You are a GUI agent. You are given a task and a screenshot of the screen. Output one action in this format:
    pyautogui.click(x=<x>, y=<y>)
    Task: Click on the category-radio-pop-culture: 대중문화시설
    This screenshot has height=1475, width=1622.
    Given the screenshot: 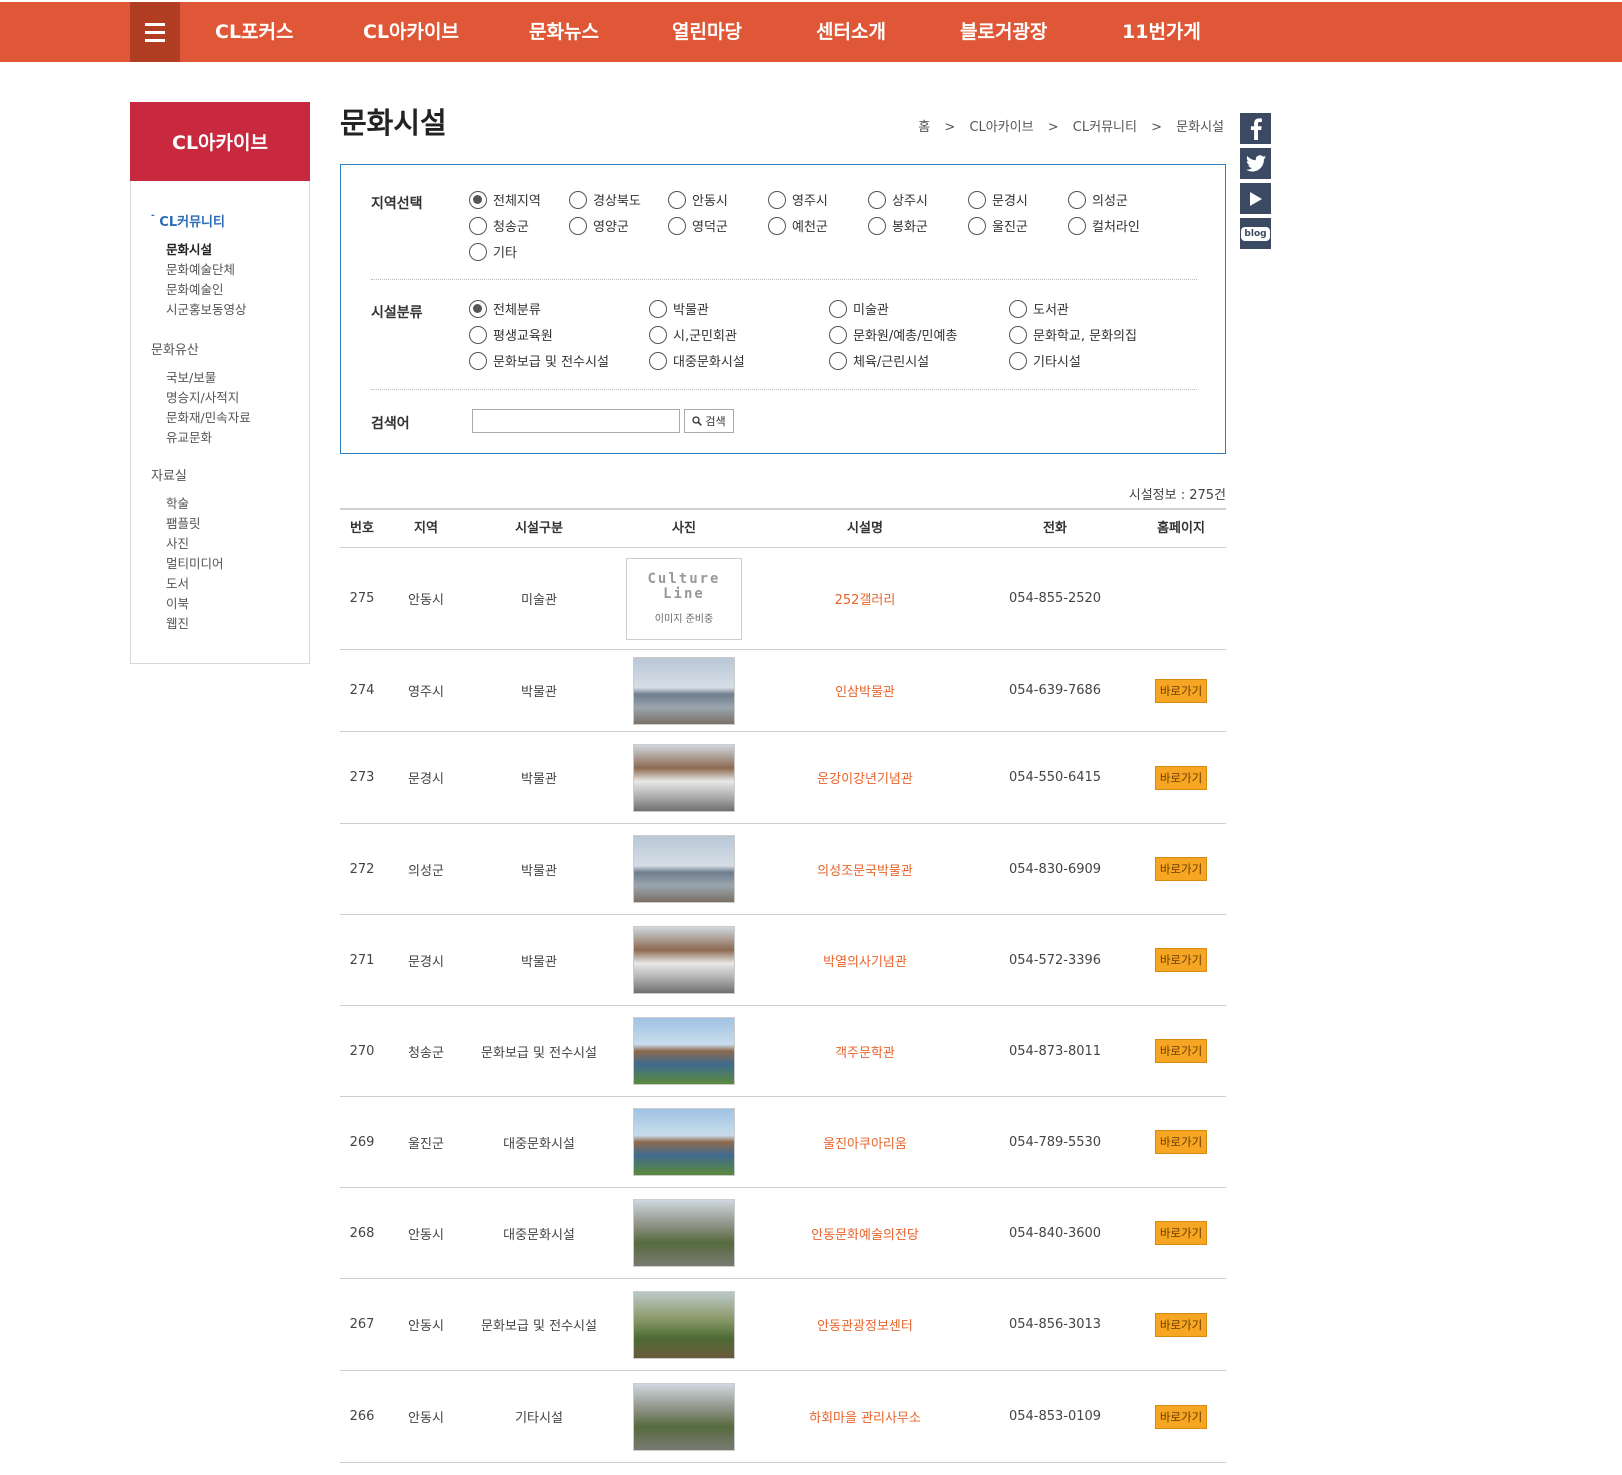 What is the action you would take?
    pyautogui.click(x=697, y=360)
    